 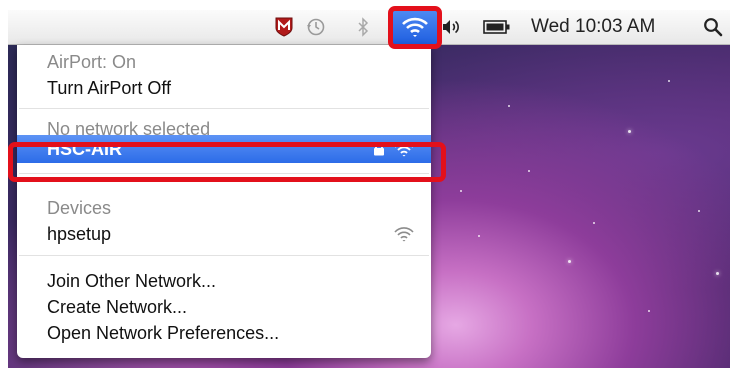 What do you see at coordinates (713, 27) in the screenshot?
I see `spotlight-search-icon` at bounding box center [713, 27].